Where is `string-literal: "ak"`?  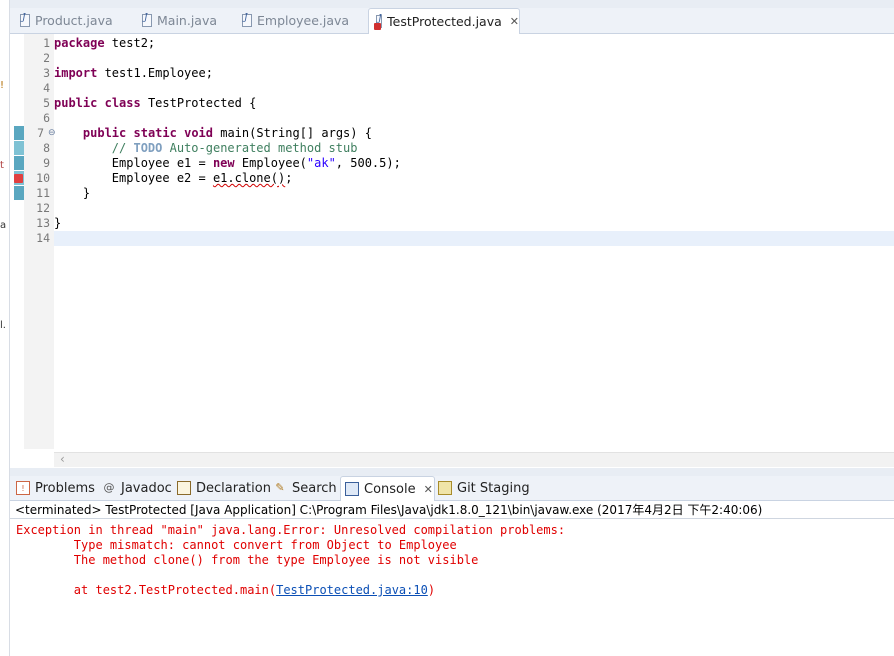
string-literal: "ak" is located at coordinates (321, 163).